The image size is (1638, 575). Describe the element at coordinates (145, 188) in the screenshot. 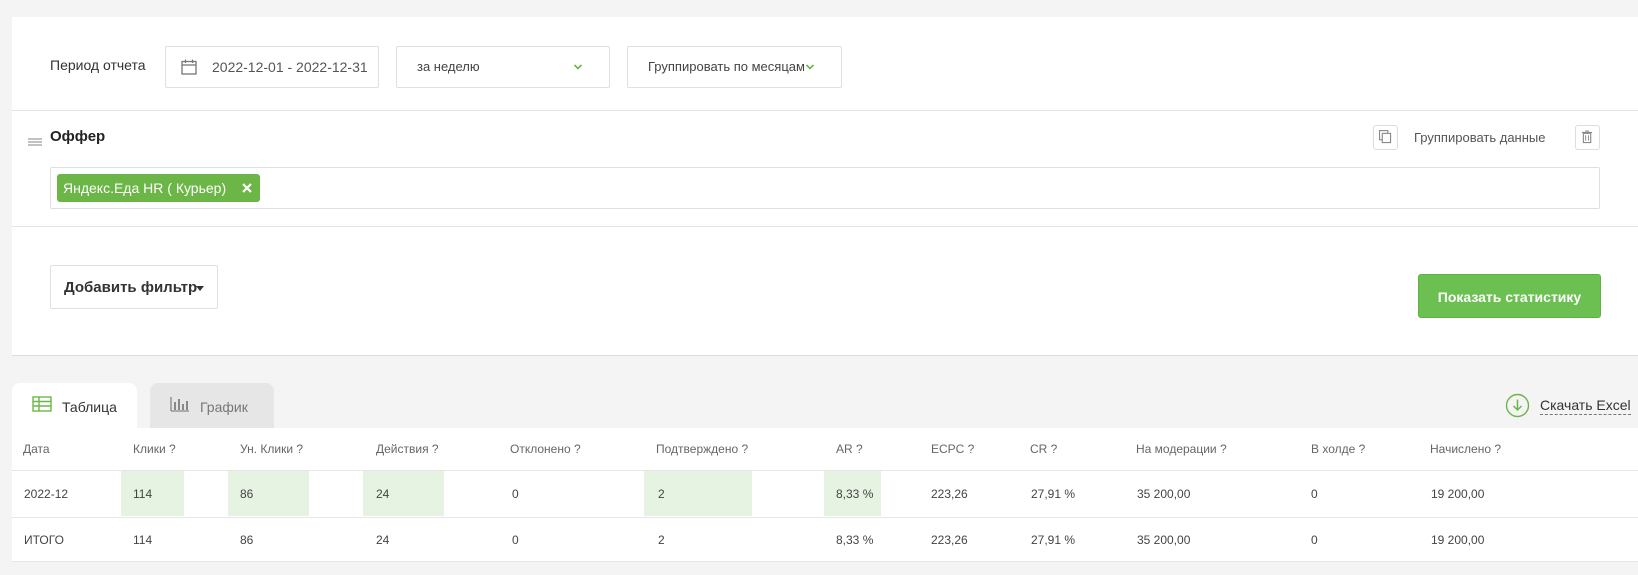

I see `offer-tag-label: Яндекс.Еда HR ( Курьер)` at that location.